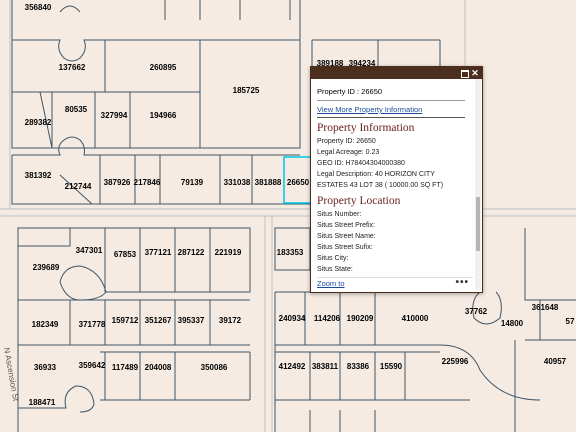 This screenshot has height=432, width=576. What do you see at coordinates (192, 182) in the screenshot?
I see `parcel-label: 79139` at bounding box center [192, 182].